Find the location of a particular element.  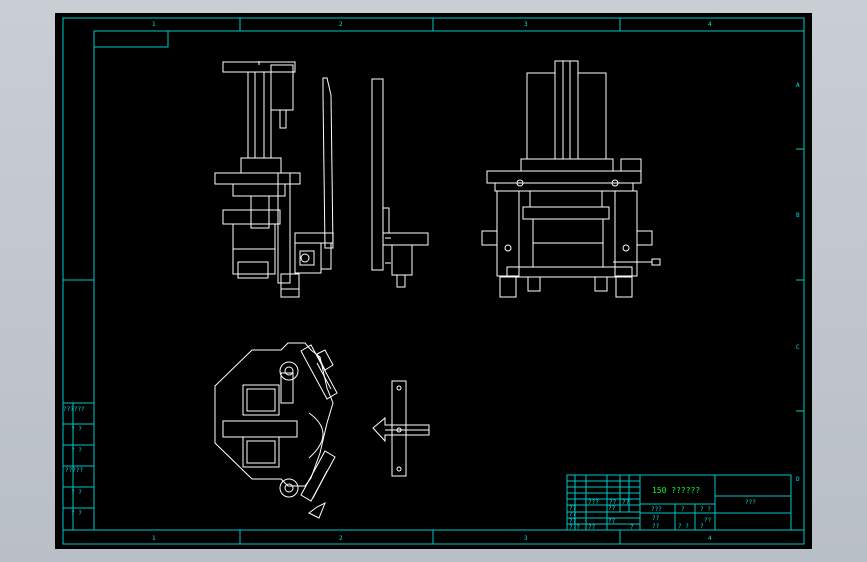

left-strip-label-4: ????? is located at coordinates (74, 470).